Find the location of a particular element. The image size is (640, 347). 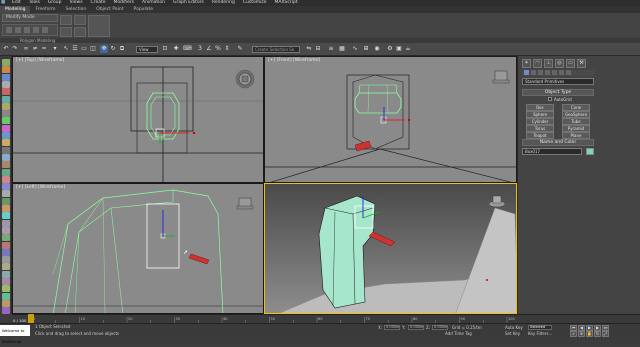

autokey-mode-dropdown: Selected is located at coordinates (540, 327).